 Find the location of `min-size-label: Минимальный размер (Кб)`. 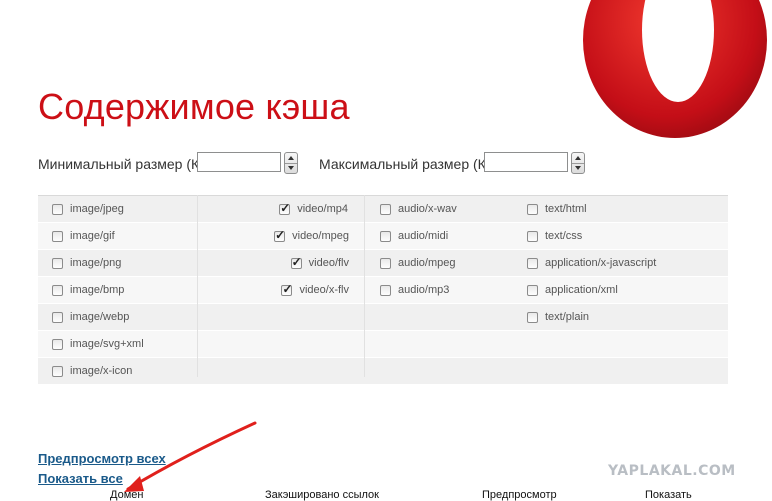

min-size-label: Минимальный размер (Кб) is located at coordinates (125, 164).